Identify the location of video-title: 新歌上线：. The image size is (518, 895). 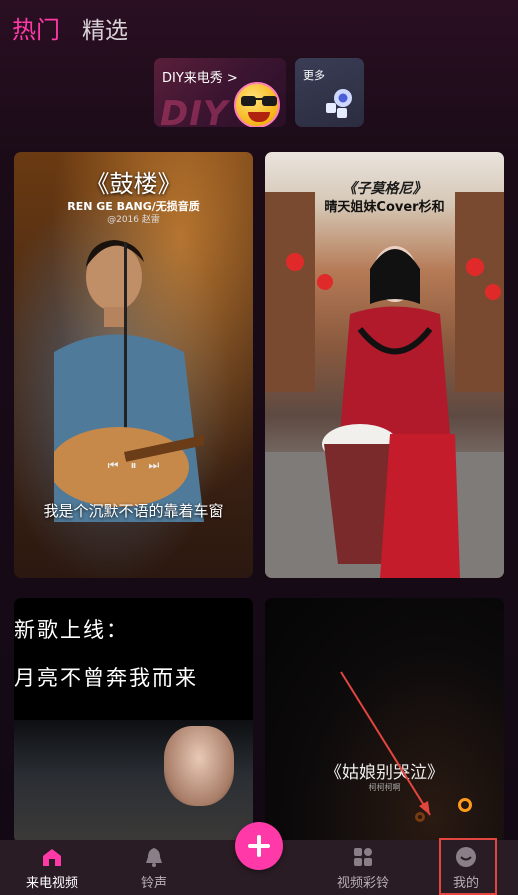
(71, 630).